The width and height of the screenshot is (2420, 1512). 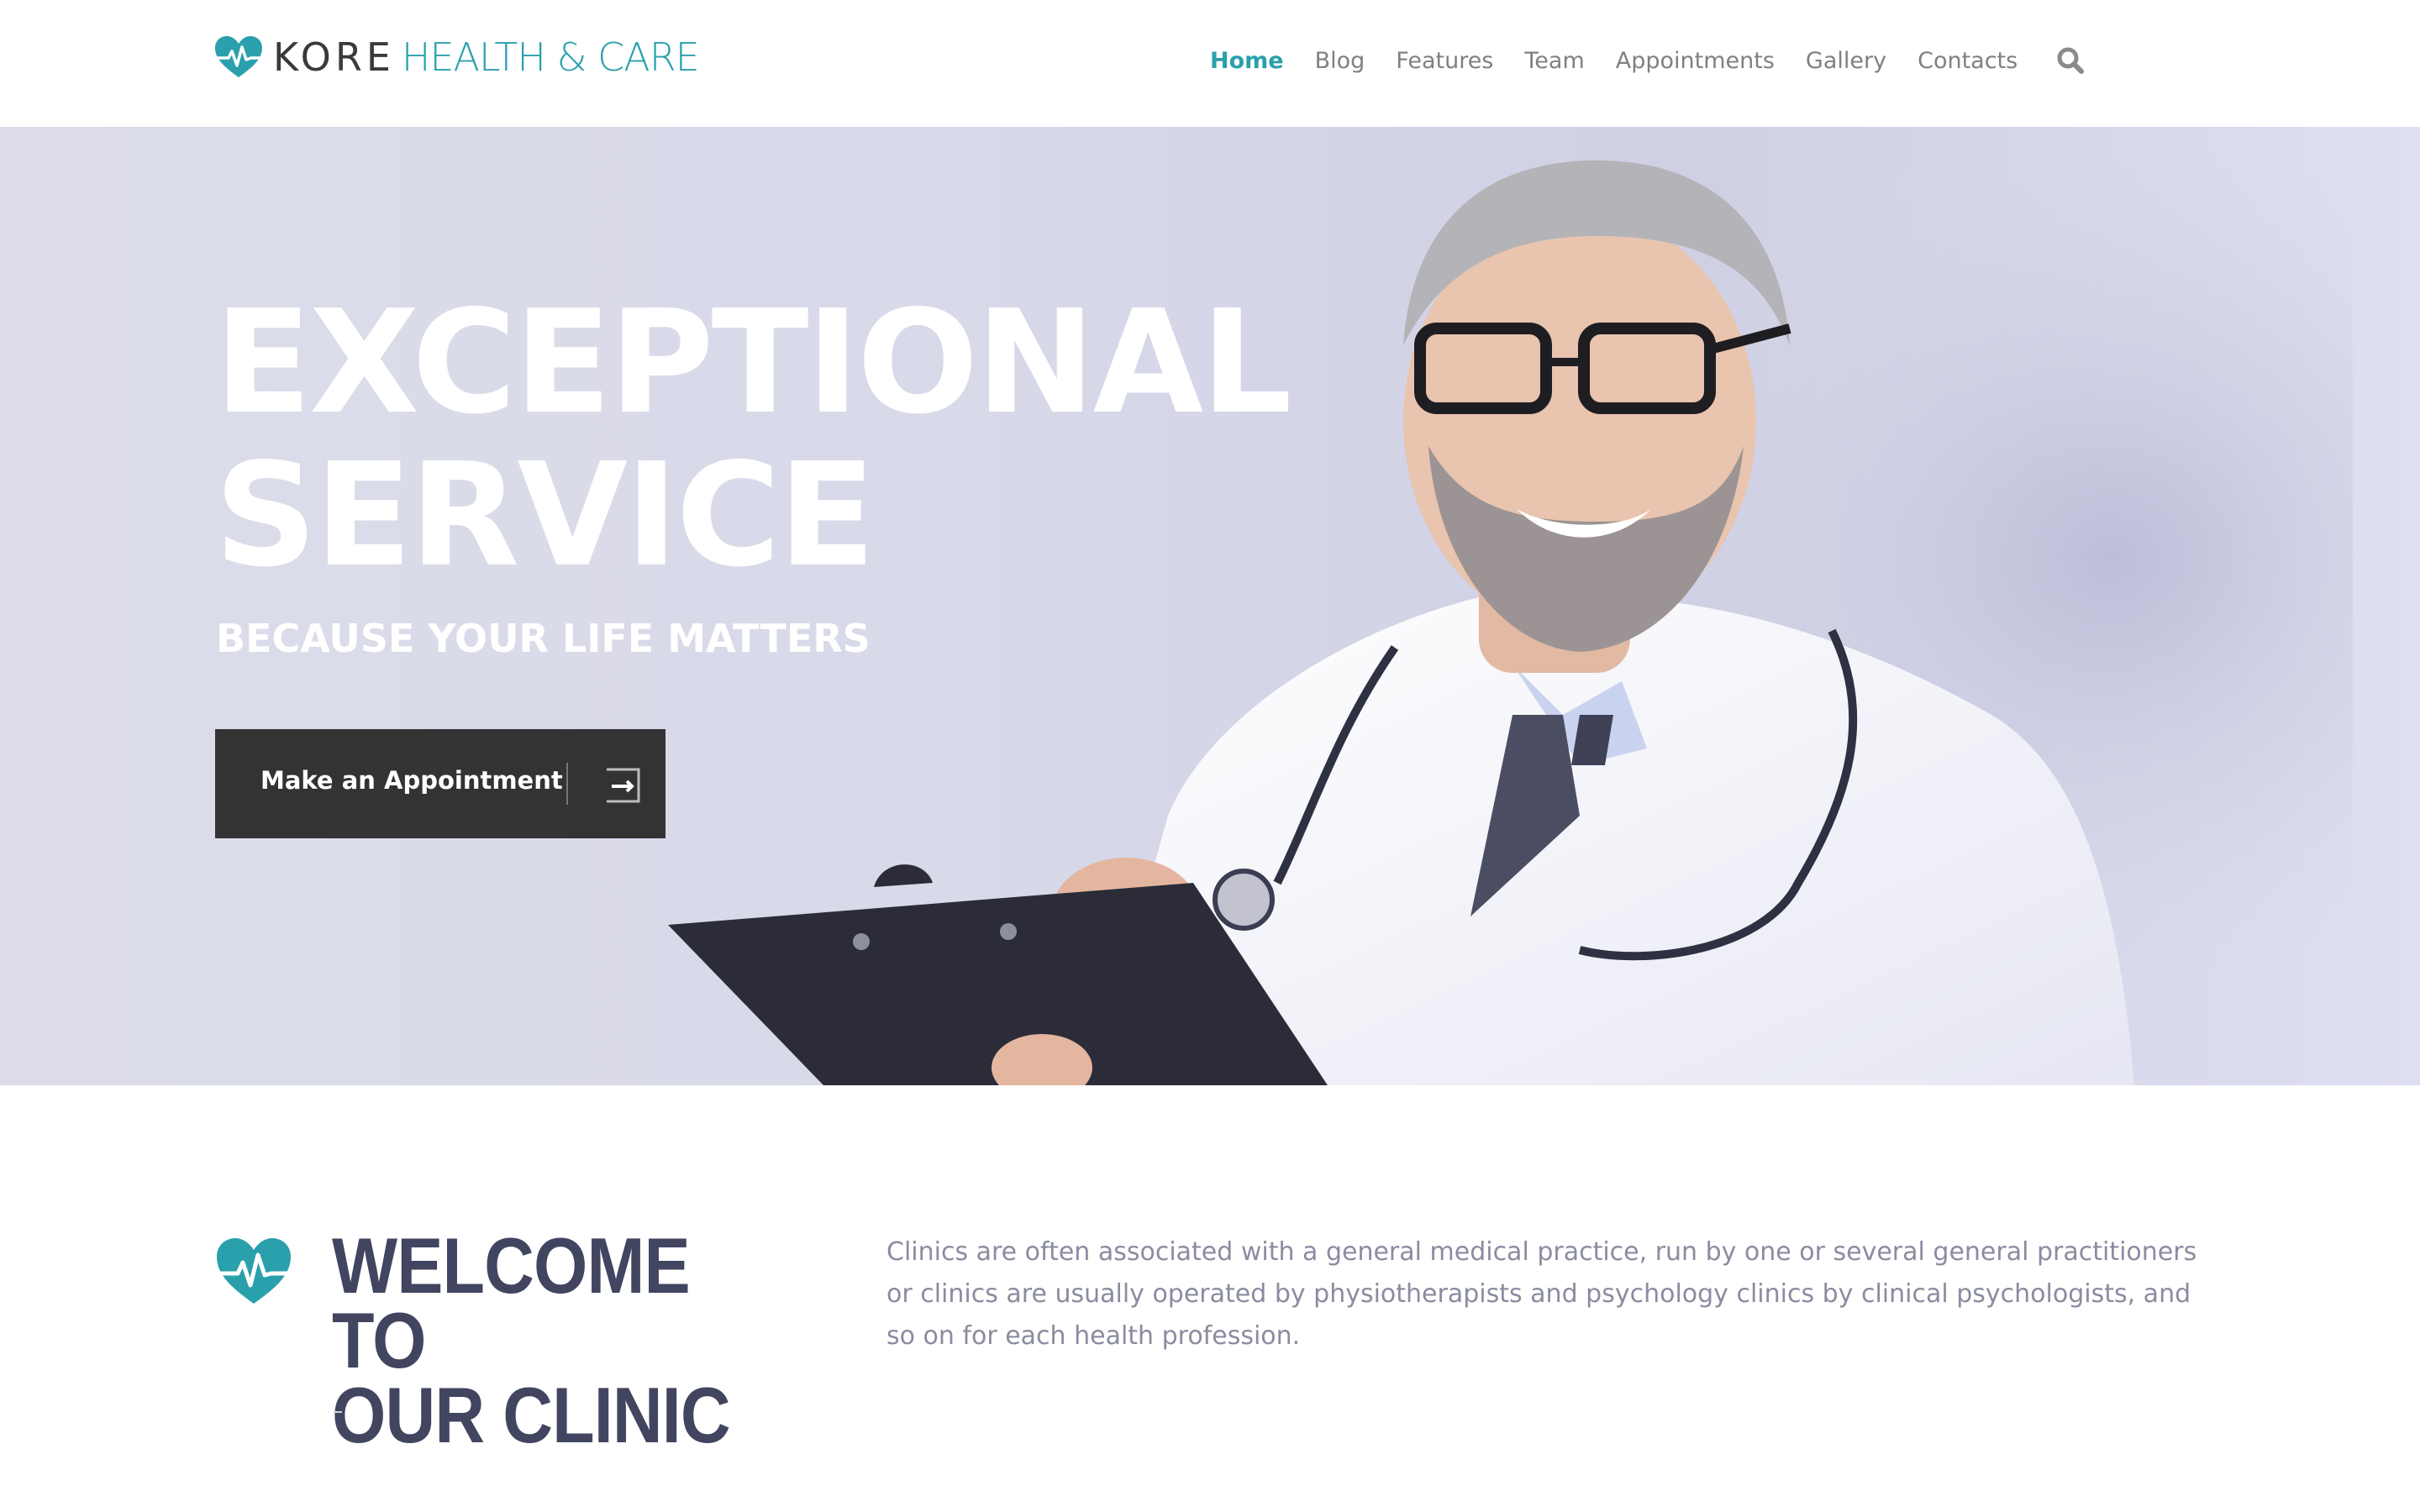 What do you see at coordinates (531, 1415) in the screenshot?
I see `welcome-title-line2: OUR CLINIC` at bounding box center [531, 1415].